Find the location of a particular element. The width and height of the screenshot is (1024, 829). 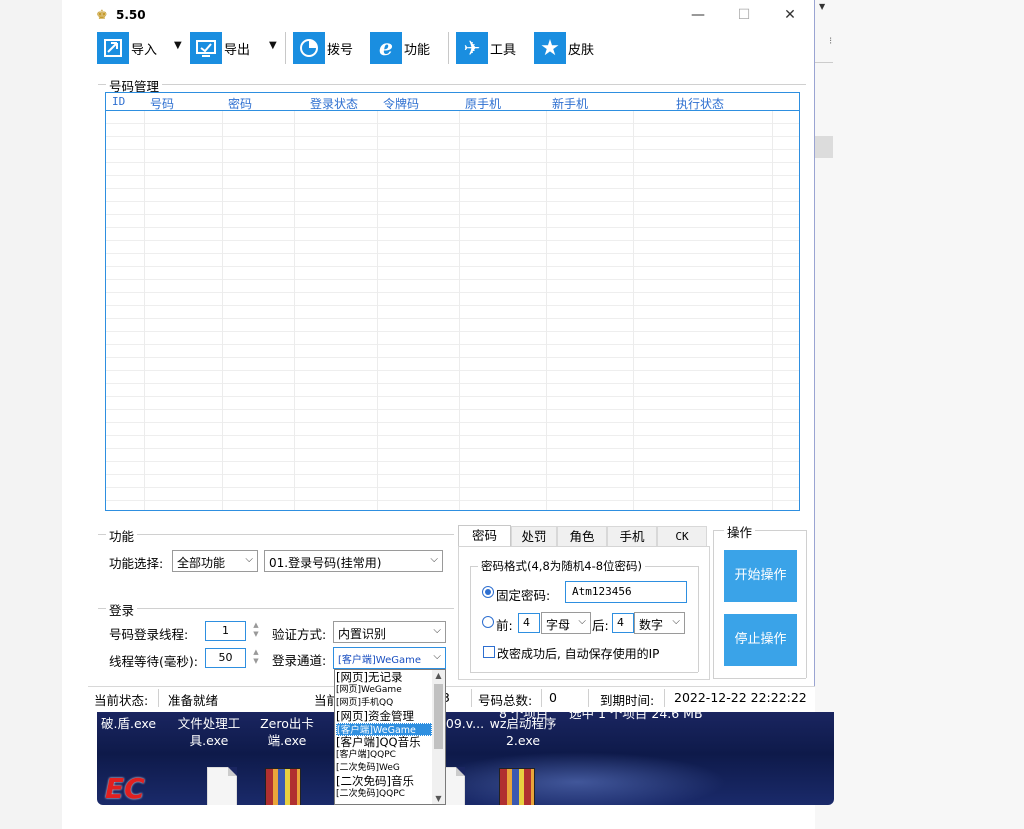

explorer-selected-info: 选中 1 个项目 24.6 MB is located at coordinates (636, 716).